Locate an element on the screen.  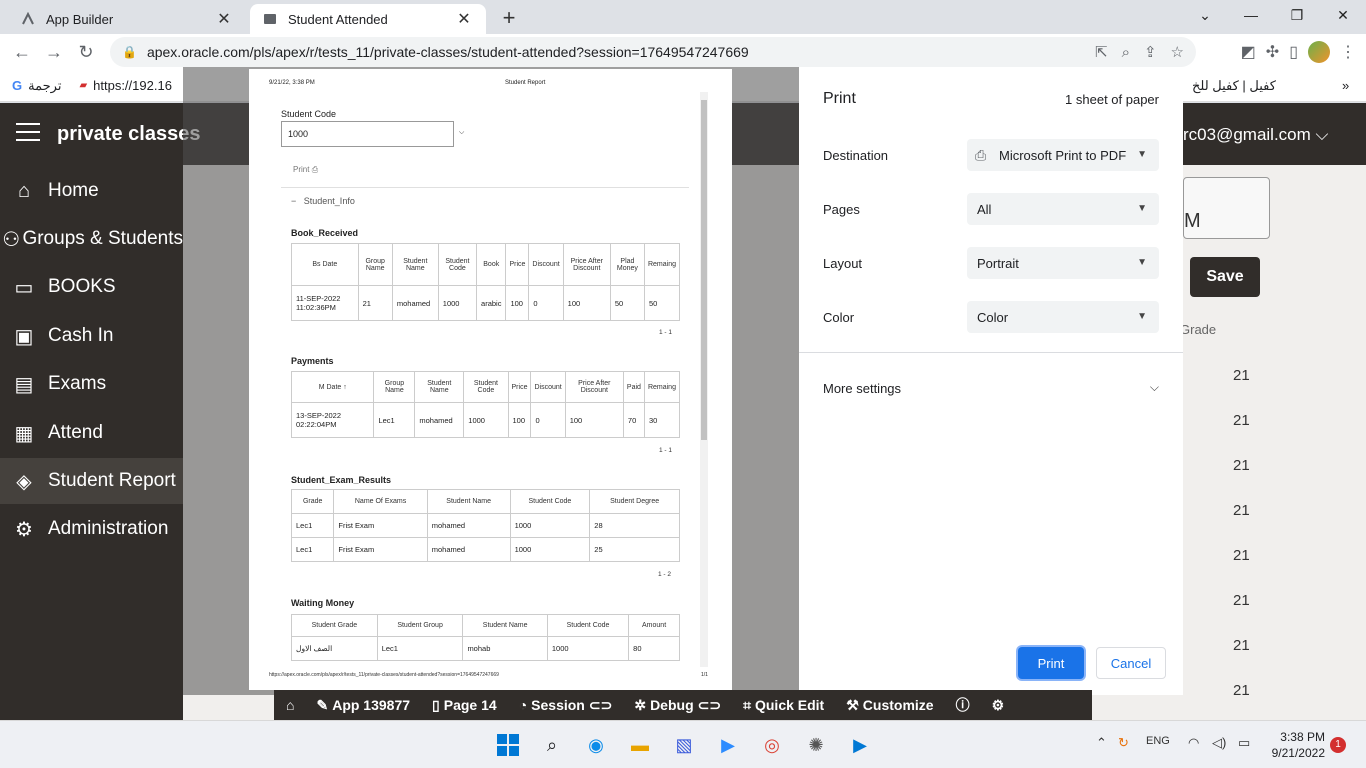
more-settings-toggle: More settings is located at coordinates (862, 388).